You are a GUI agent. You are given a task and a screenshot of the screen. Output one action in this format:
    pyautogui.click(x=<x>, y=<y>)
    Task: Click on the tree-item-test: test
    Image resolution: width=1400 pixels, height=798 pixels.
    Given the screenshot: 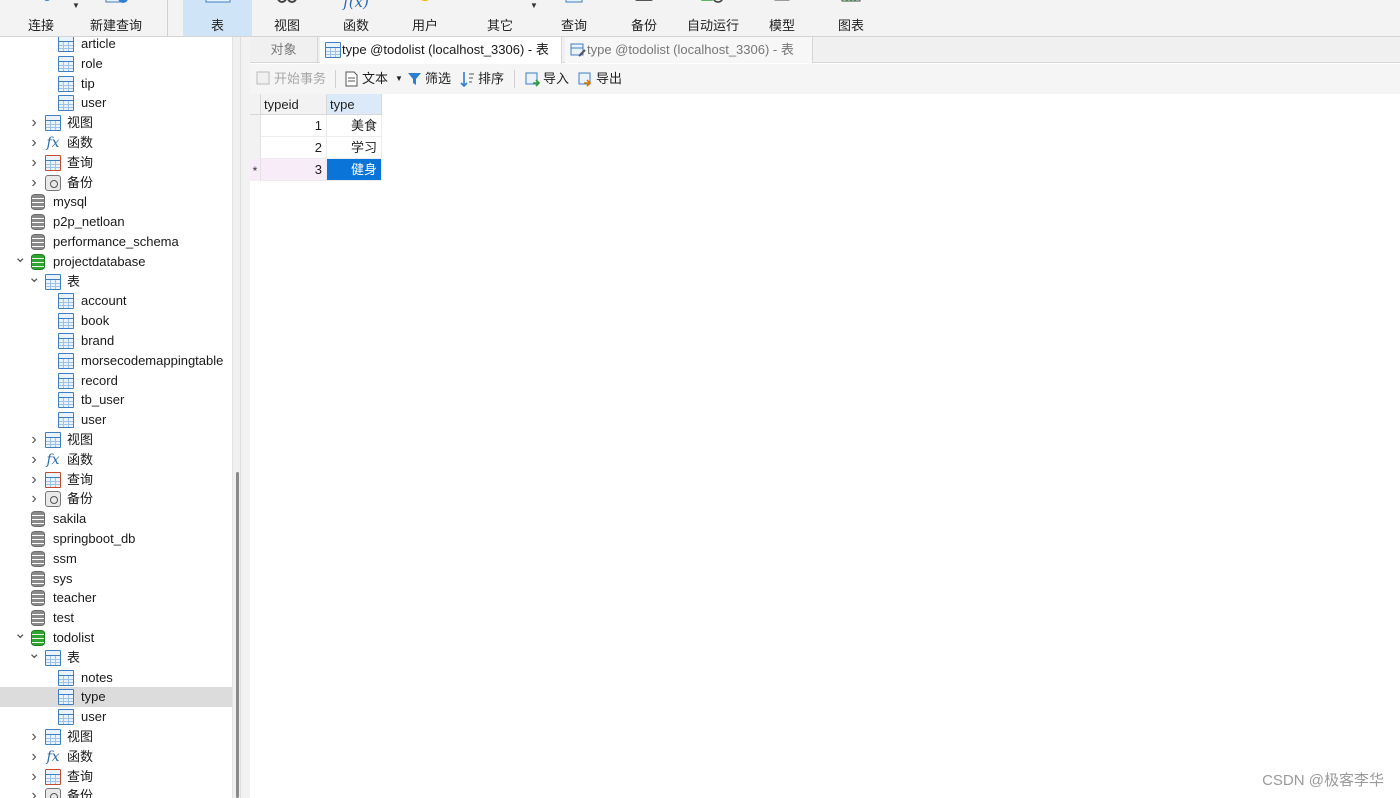 What is the action you would take?
    pyautogui.click(x=116, y=618)
    